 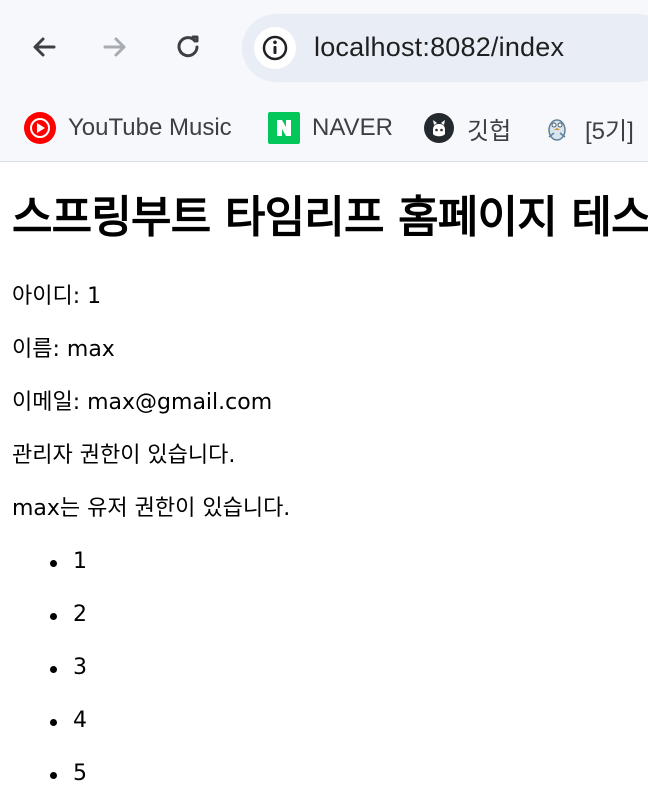 What do you see at coordinates (557, 128) in the screenshot?
I see `bird-icon` at bounding box center [557, 128].